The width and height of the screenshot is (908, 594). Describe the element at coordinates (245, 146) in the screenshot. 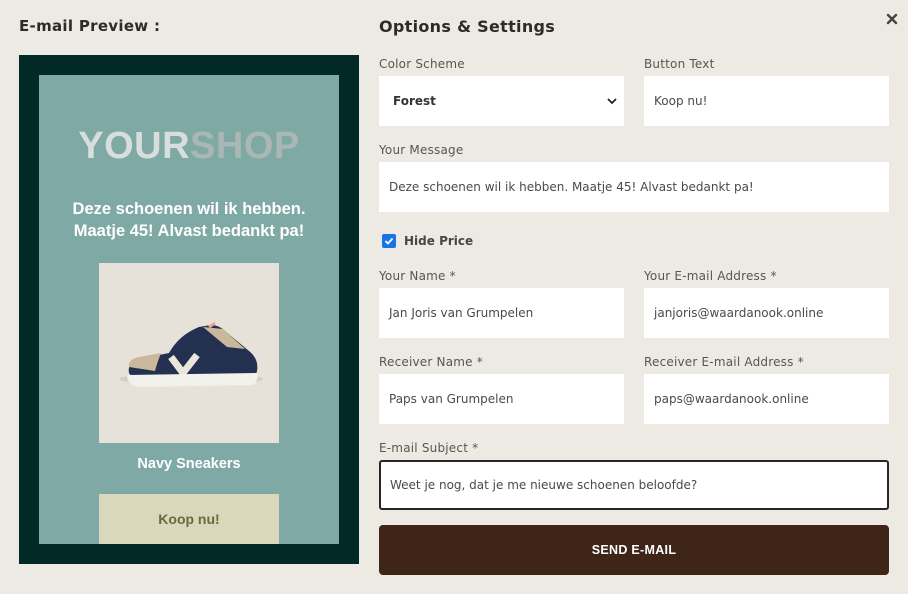

I see `logo-text-shop: SHOP` at that location.